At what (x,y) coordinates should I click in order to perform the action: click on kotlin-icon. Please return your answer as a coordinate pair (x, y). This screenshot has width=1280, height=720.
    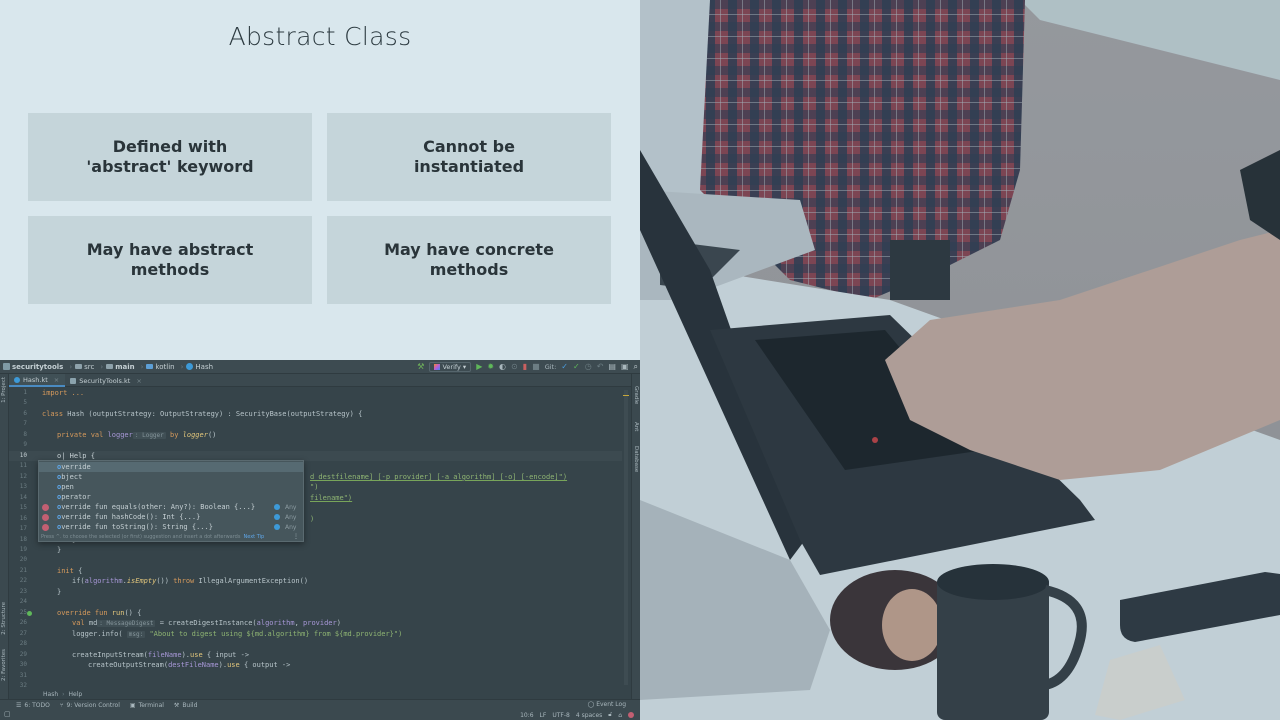
    Looking at the image, I should click on (437, 367).